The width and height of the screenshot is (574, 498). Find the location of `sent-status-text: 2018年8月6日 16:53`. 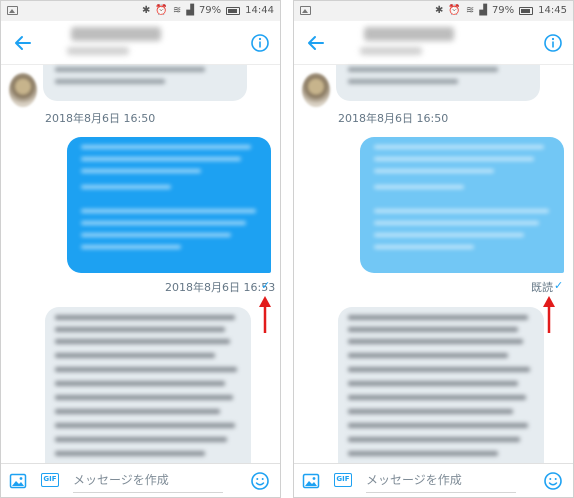

sent-status-text: 2018年8月6日 16:53 is located at coordinates (220, 287).